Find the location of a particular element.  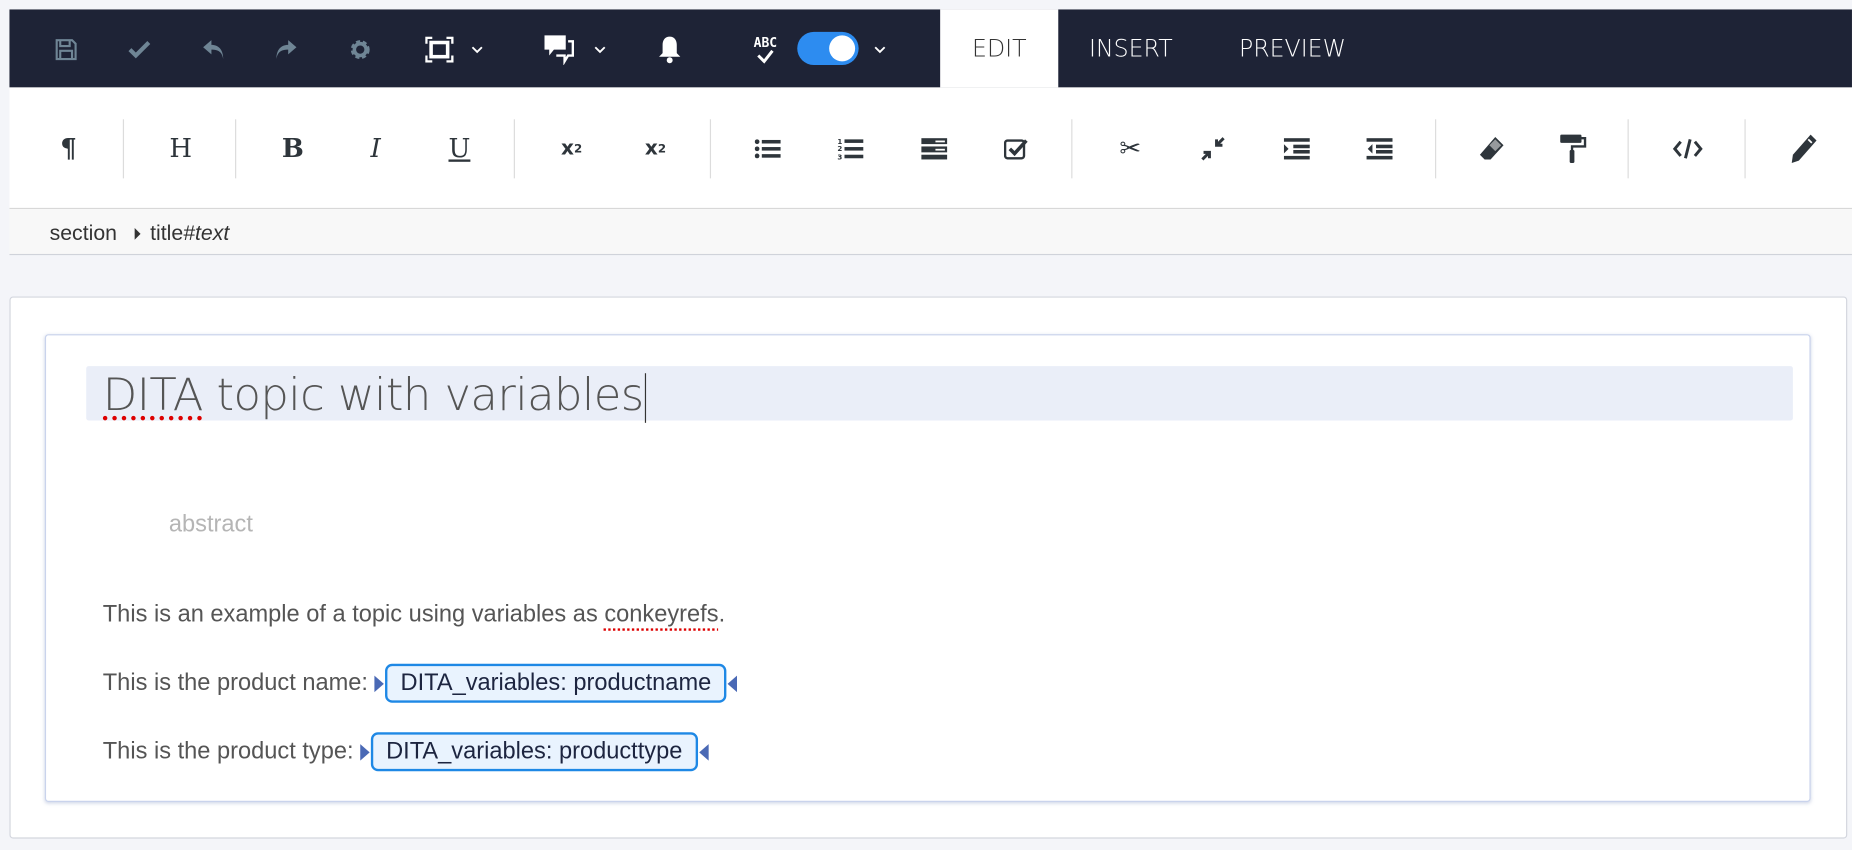

definition-list-icon is located at coordinates (934, 148).